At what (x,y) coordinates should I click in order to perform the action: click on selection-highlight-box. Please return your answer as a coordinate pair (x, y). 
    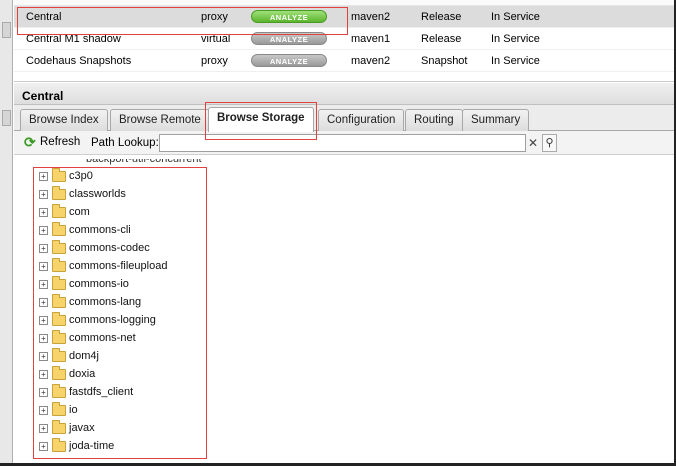
    Looking at the image, I should click on (182, 21).